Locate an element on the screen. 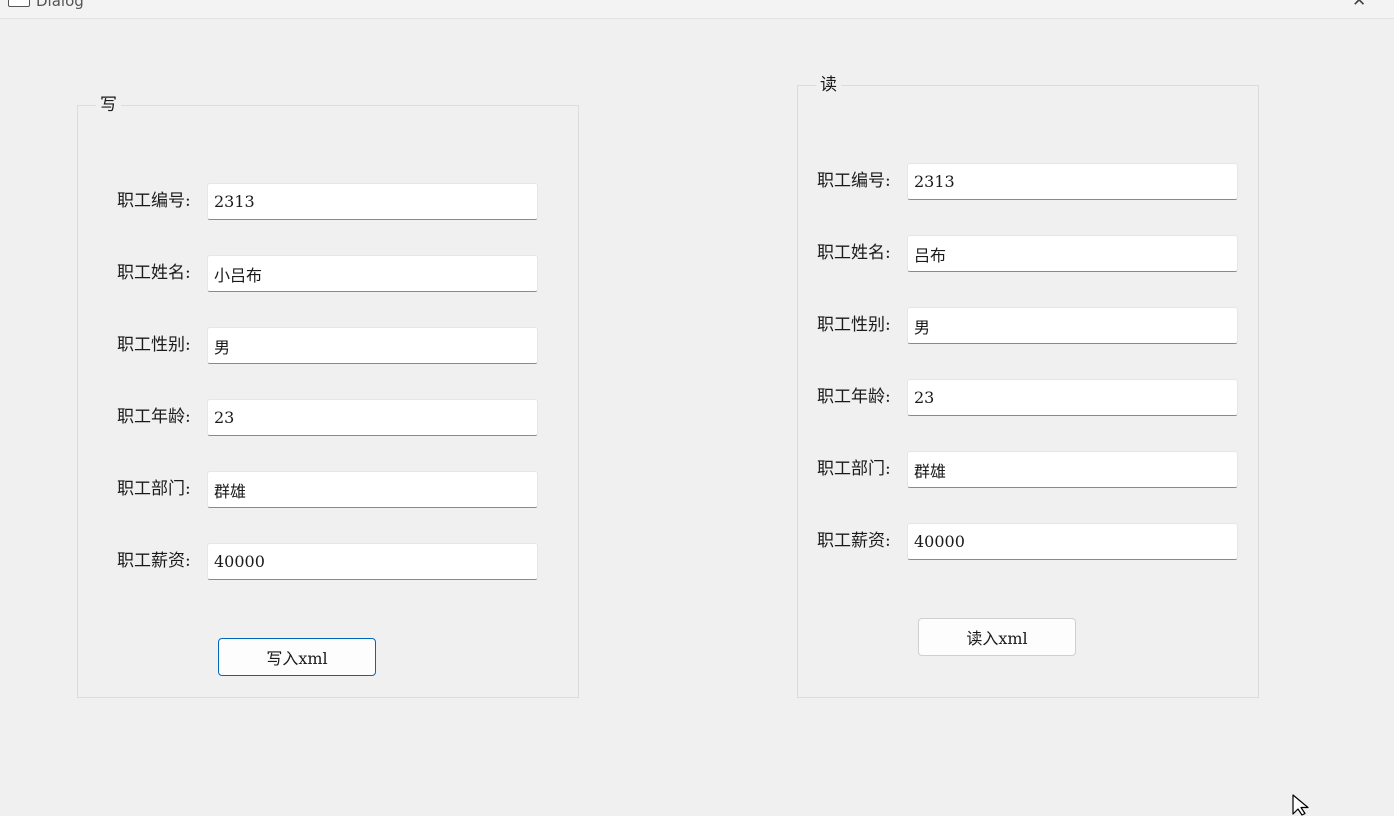  write-employee-salary-input is located at coordinates (372, 561).